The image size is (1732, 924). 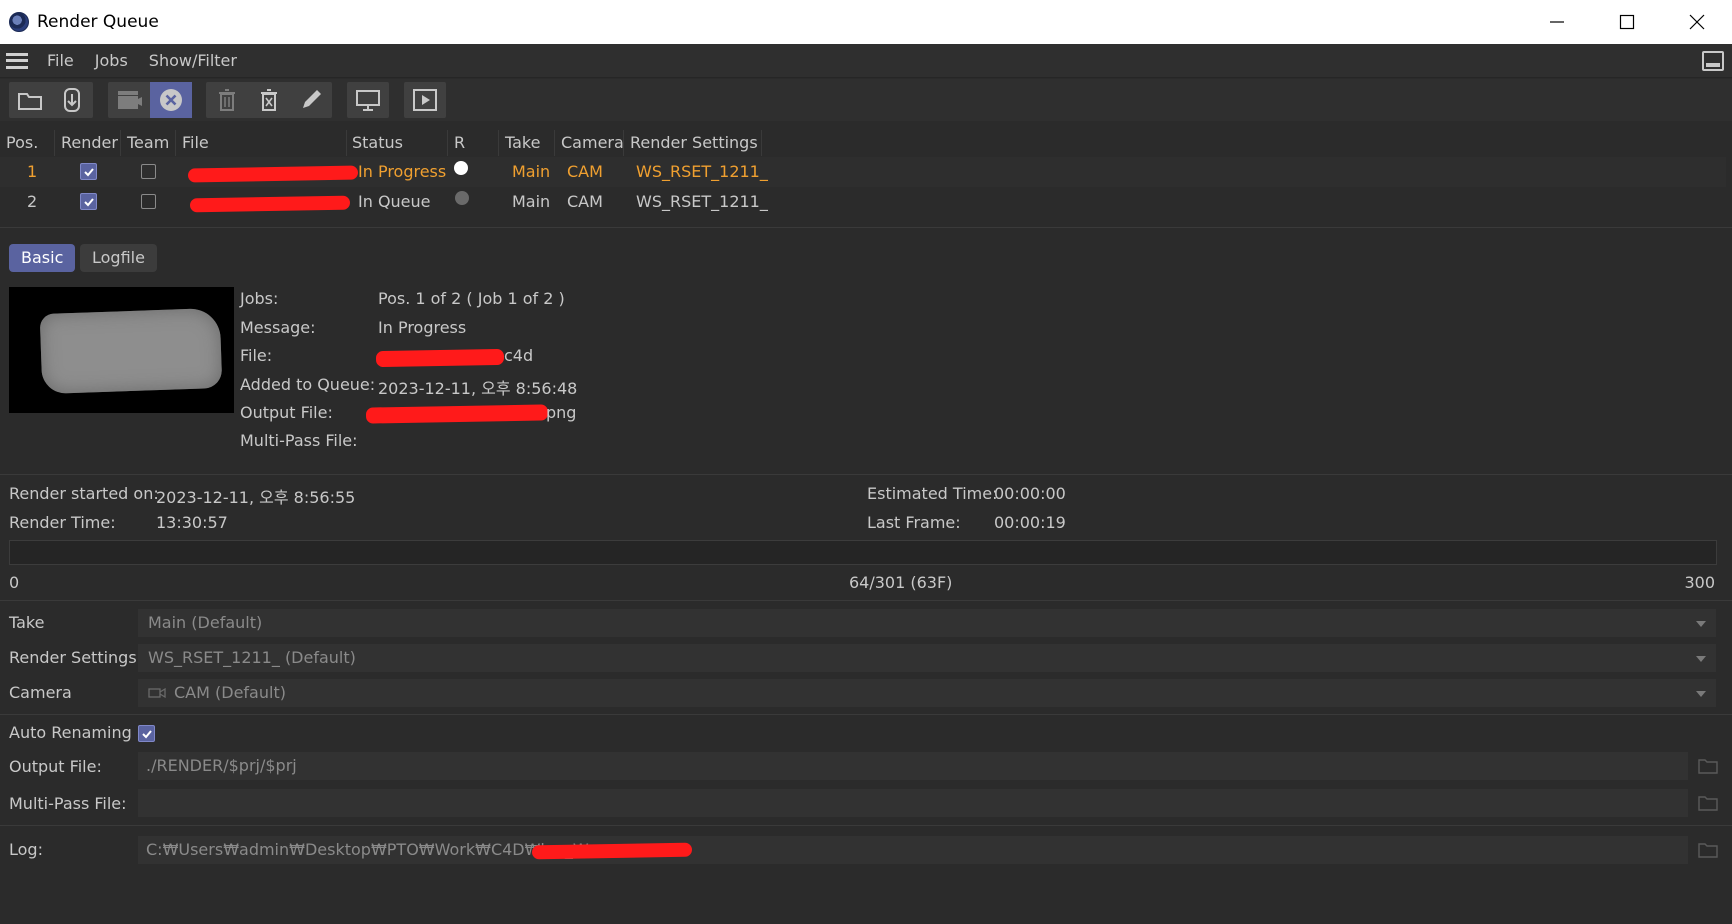 I want to click on toolbar-group-view, so click(x=368, y=100).